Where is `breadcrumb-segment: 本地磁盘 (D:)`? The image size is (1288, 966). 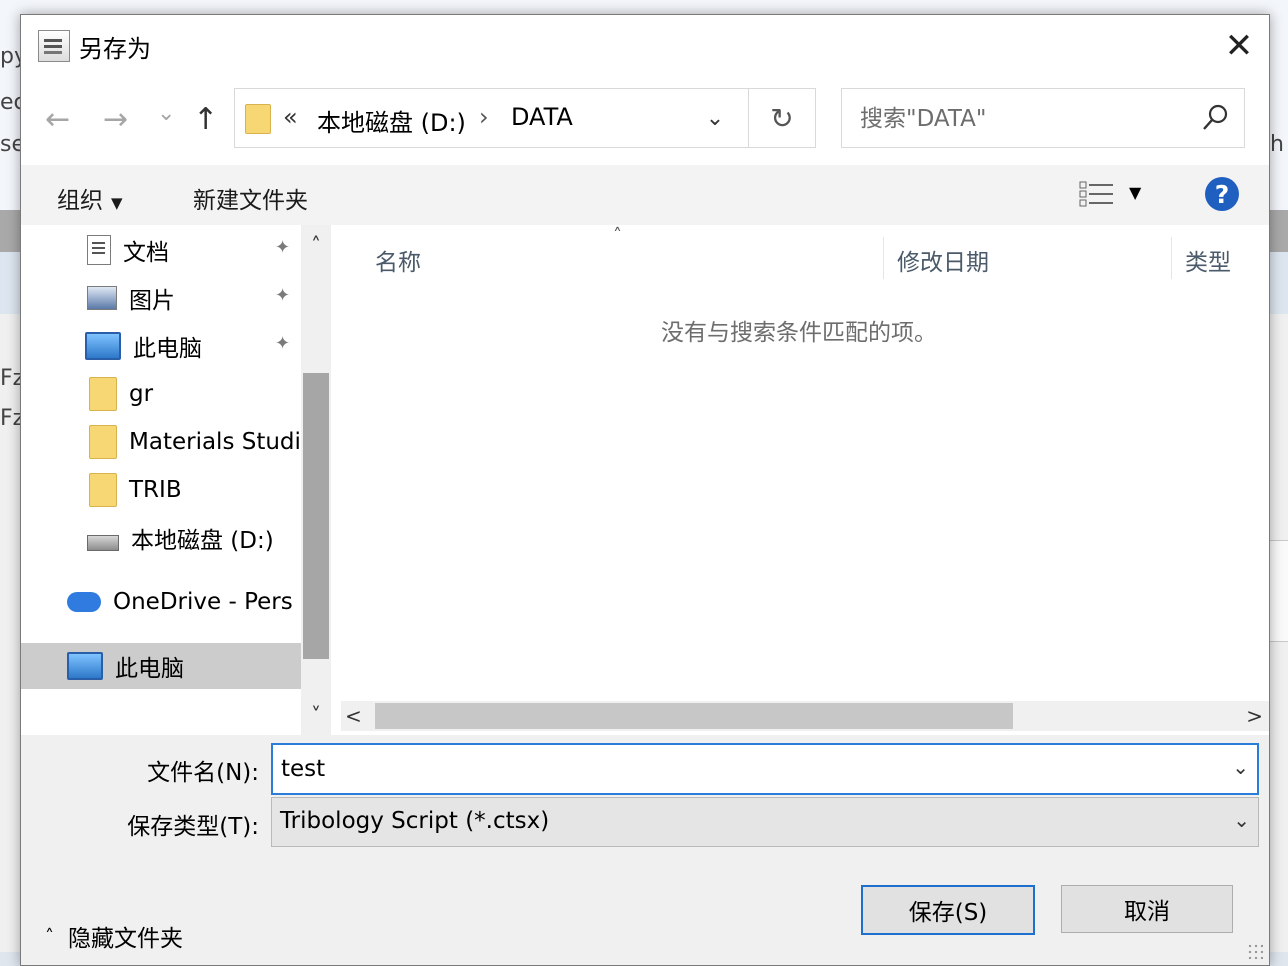 breadcrumb-segment: 本地磁盘 (D:) is located at coordinates (391, 120).